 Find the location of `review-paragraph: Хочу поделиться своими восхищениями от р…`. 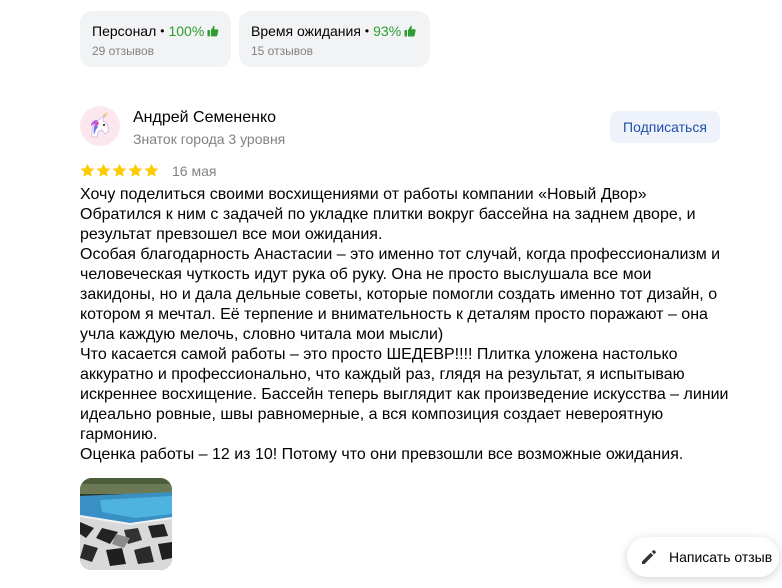

review-paragraph: Хочу поделиться своими восхищениями от р… is located at coordinates (388, 214).